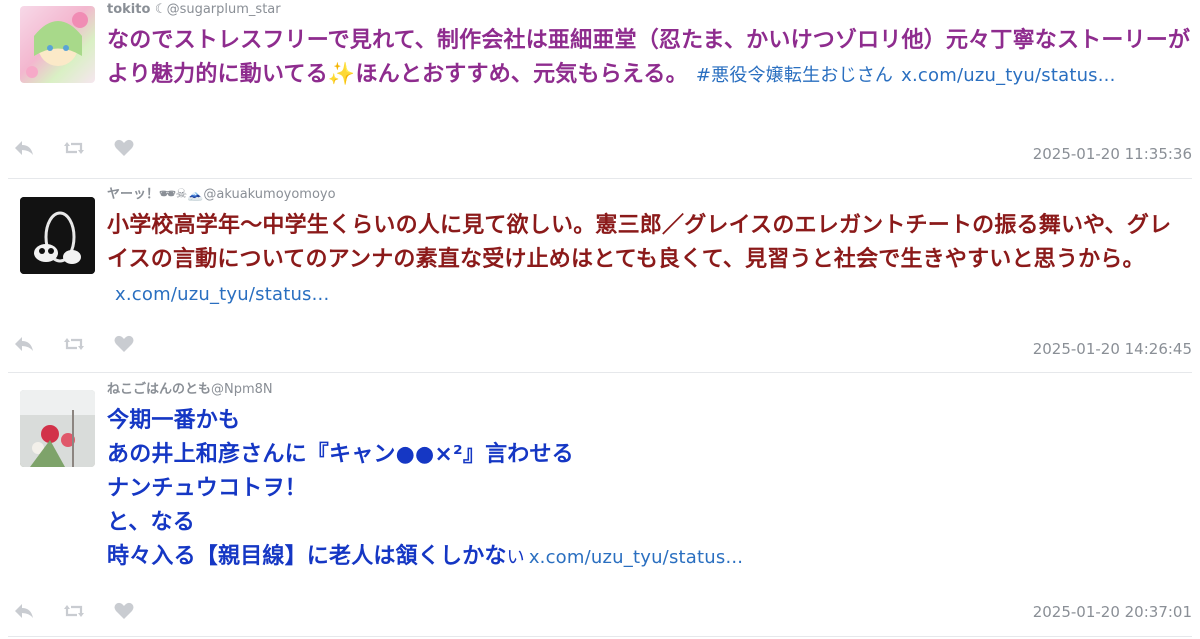  I want to click on tweet-line: 今期一番かも, so click(174, 420).